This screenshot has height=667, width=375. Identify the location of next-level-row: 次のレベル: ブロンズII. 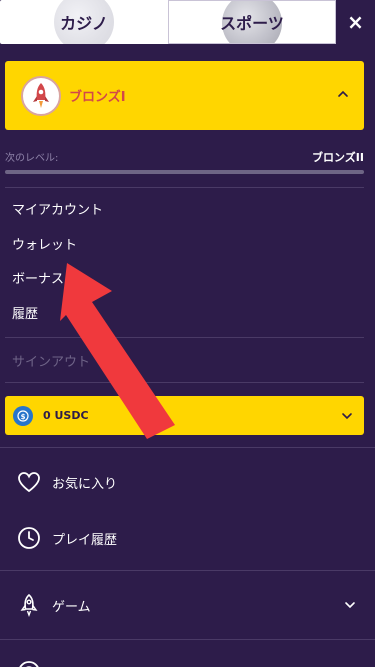
(184, 157).